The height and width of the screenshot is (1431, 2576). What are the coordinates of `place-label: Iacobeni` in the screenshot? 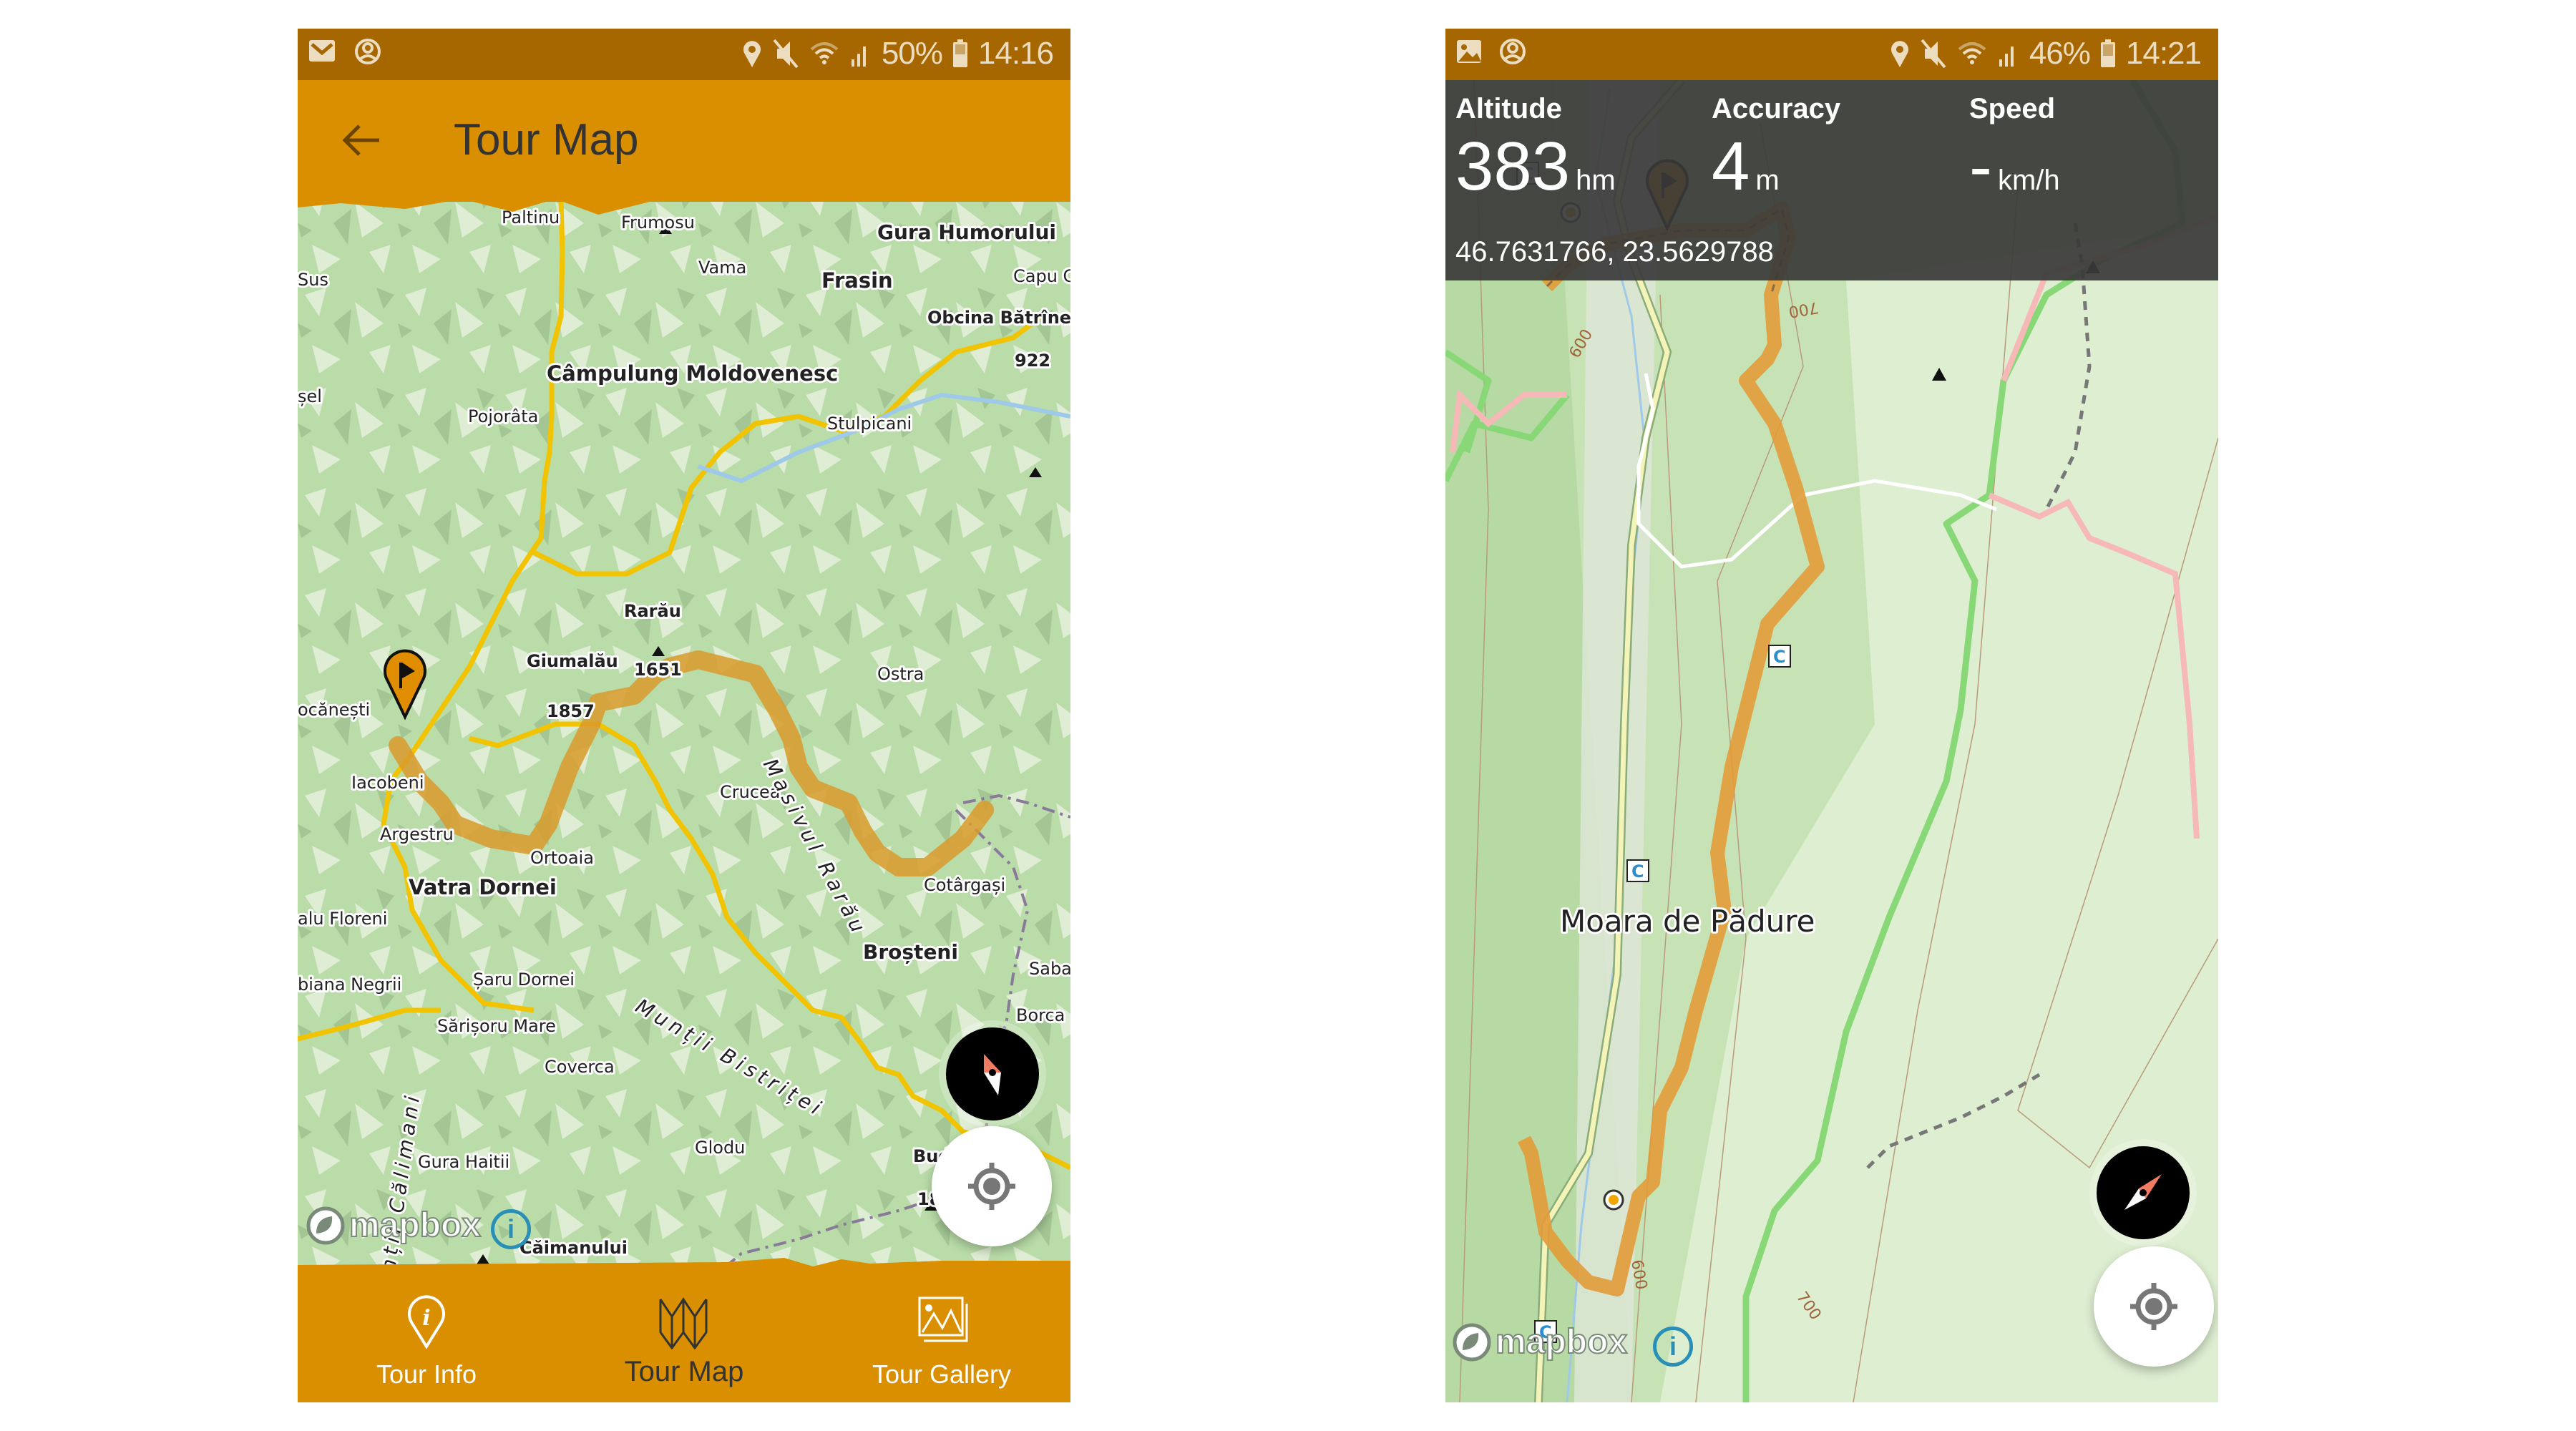 It's located at (387, 783).